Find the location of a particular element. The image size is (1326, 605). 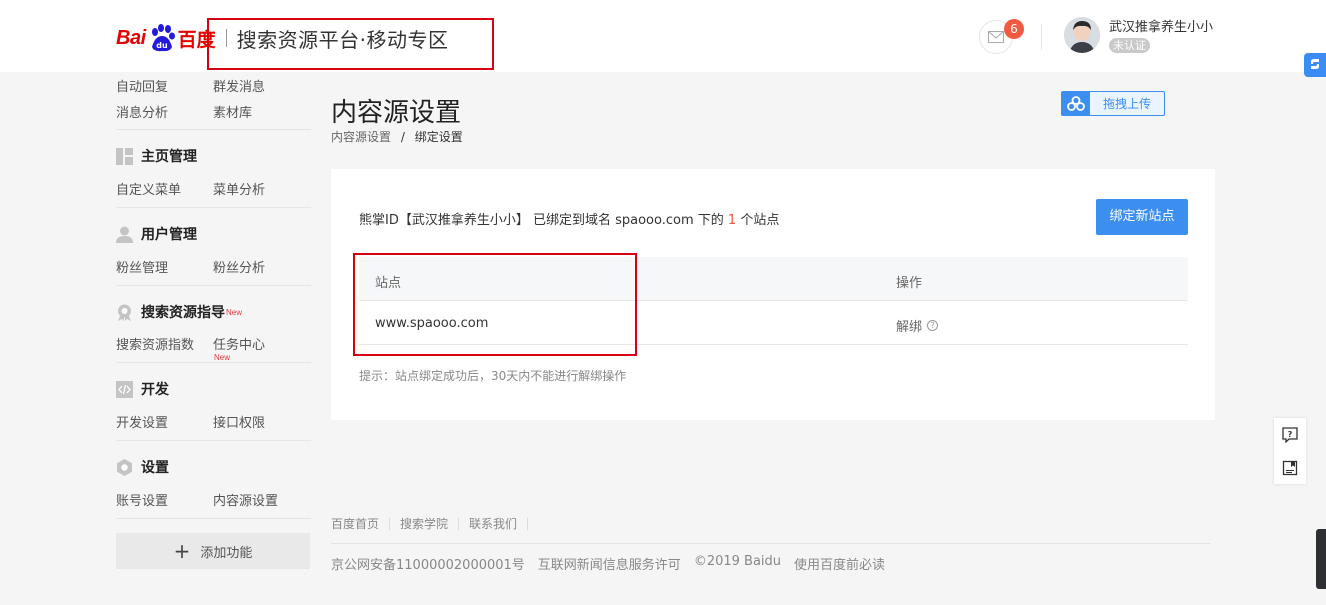

sidebar-row: 账号设置 内容源设置 is located at coordinates (213, 499).